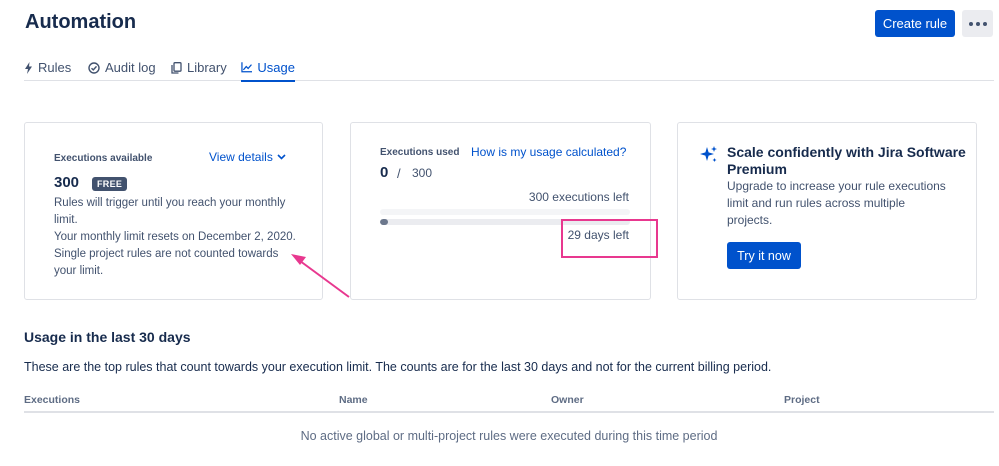 Image resolution: width=999 pixels, height=466 pixels. Describe the element at coordinates (103, 158) in the screenshot. I see `executions-available-label: Executions available` at that location.